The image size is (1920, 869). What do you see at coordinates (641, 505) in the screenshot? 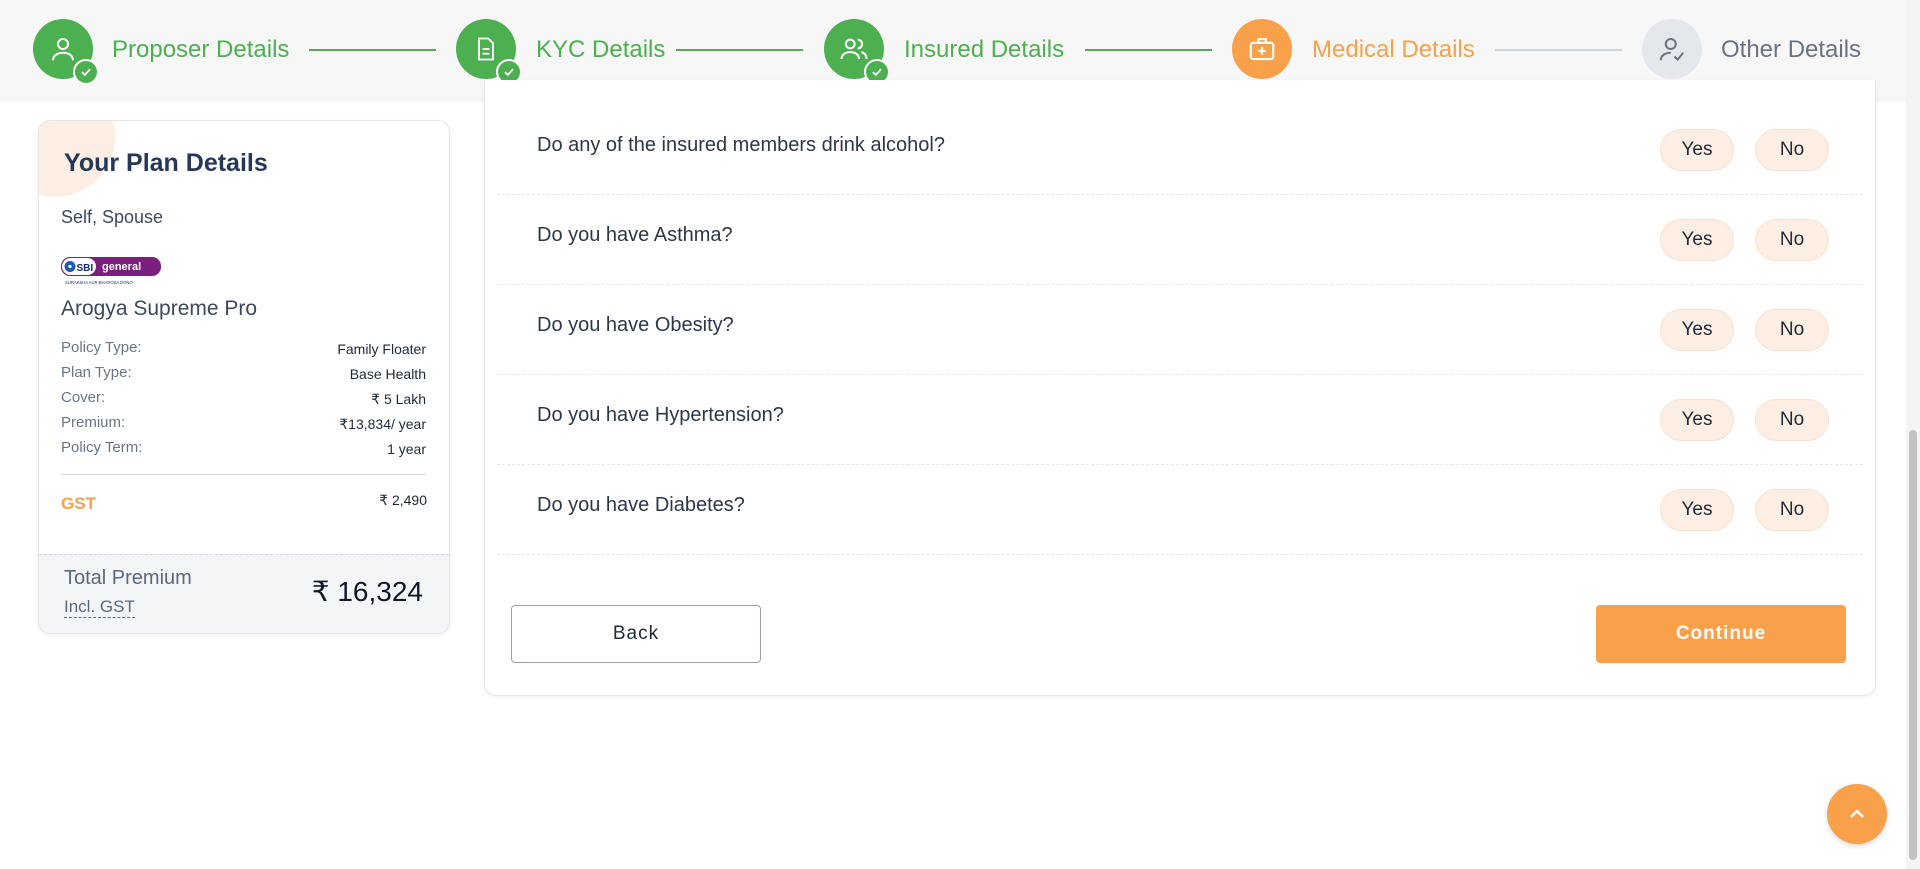
I see `question-text: Do you have Diabetes?` at bounding box center [641, 505].